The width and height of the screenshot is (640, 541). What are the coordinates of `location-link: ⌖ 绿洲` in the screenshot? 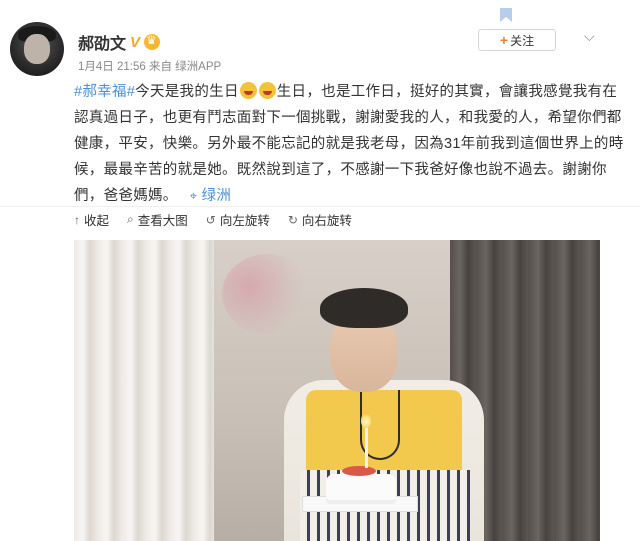 It's located at (211, 196).